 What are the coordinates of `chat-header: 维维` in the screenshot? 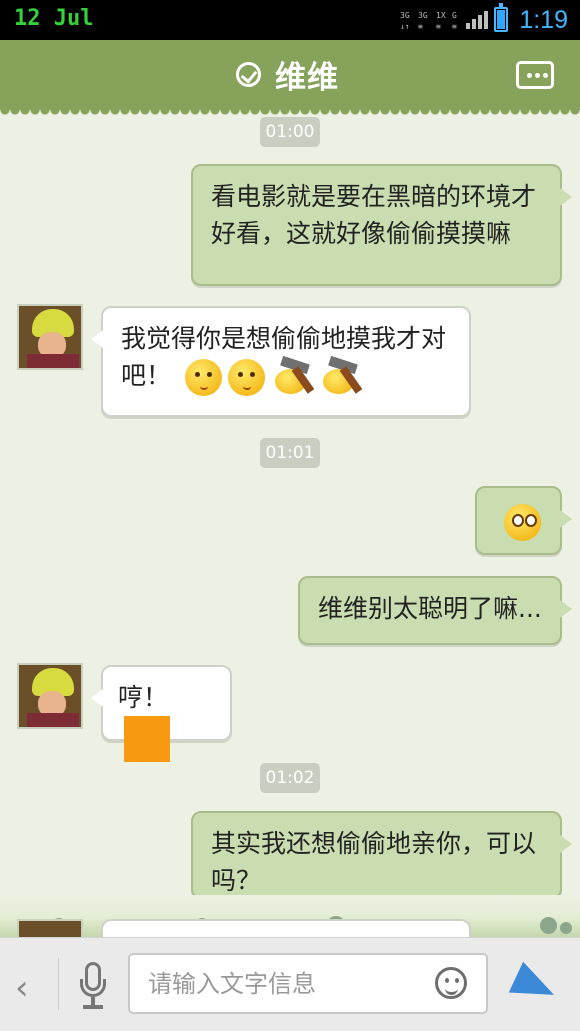 It's located at (290, 78).